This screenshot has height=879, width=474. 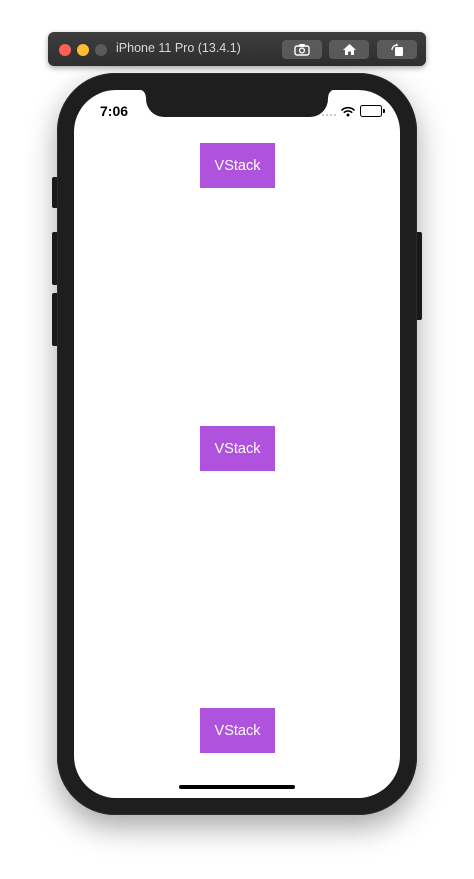 What do you see at coordinates (237, 103) in the screenshot?
I see `device-notch` at bounding box center [237, 103].